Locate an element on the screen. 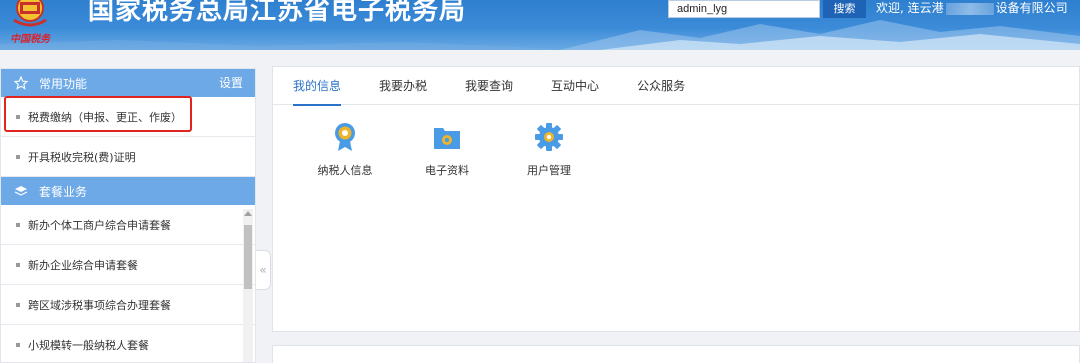 This screenshot has height=363, width=1080. site-header: 中国税务 国家税务总局江苏省电子税务局 搜索 欢迎, 连云港 设备有限公司 is located at coordinates (540, 25).